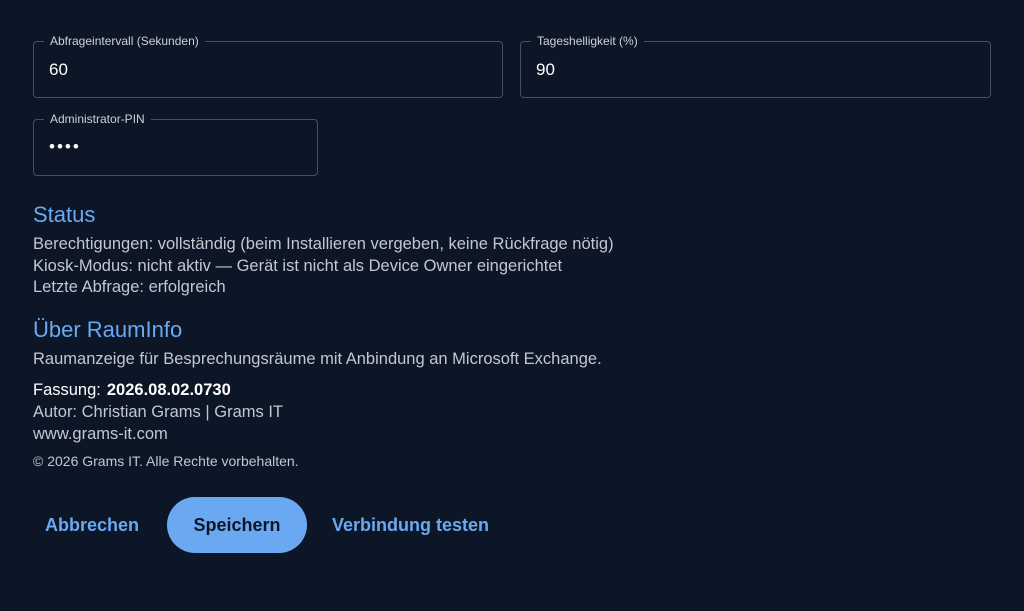  I want to click on about-author: Autor: Christian Grams | Grams IT, so click(158, 412).